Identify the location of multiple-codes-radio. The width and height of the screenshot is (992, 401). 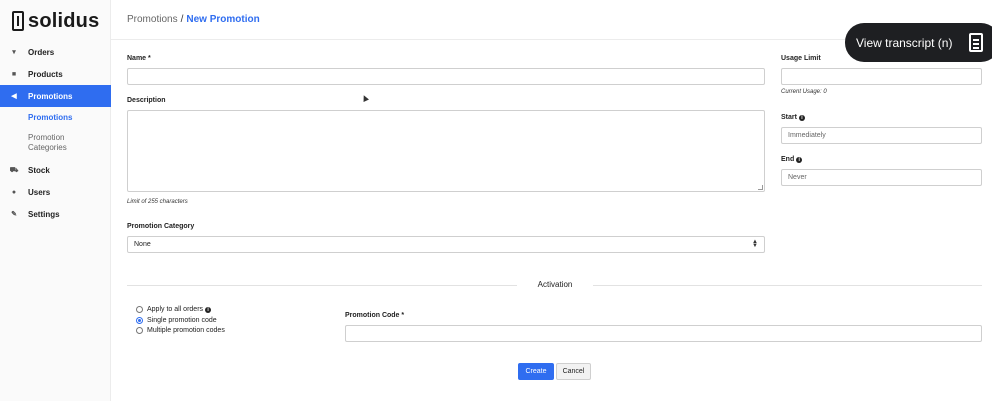
(139, 330).